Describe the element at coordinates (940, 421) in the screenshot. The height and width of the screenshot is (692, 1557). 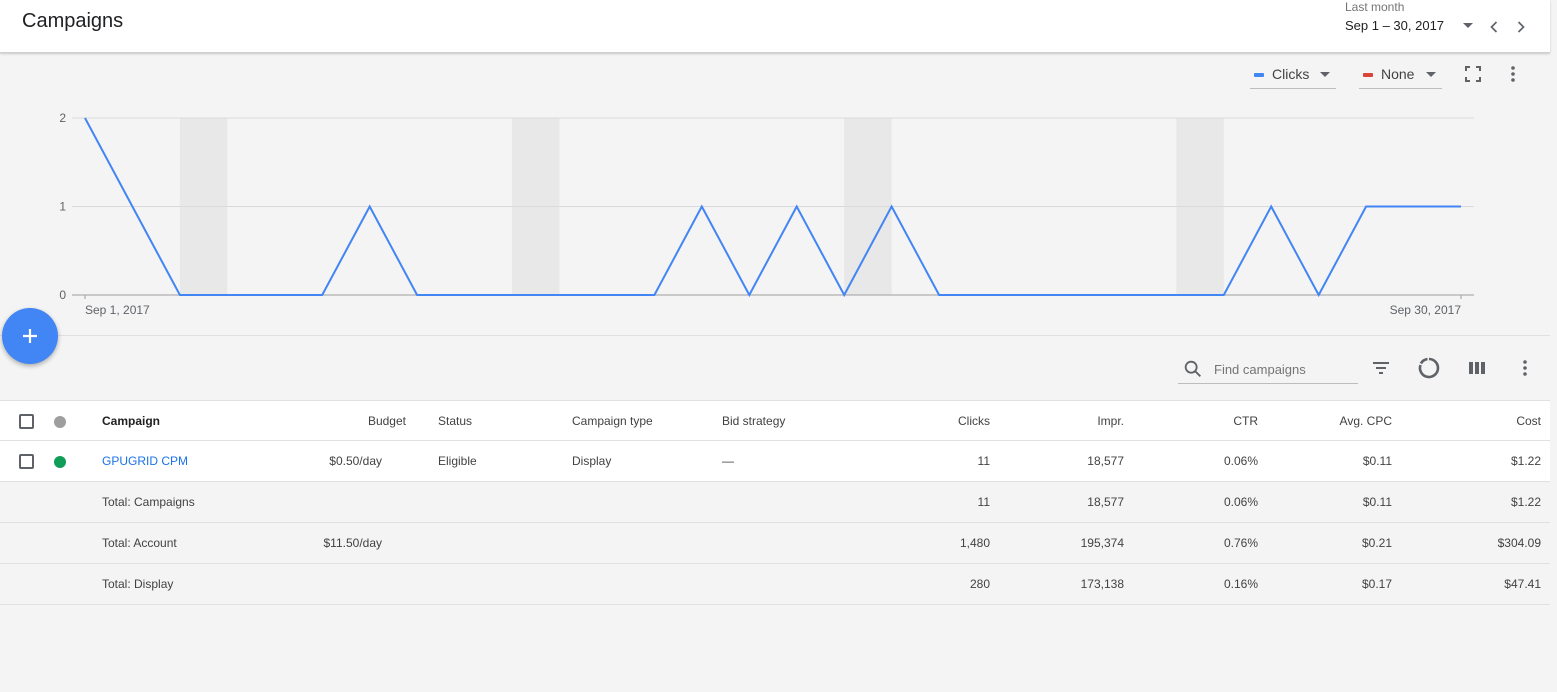
I see `column-header-clicks: Clicks` at that location.